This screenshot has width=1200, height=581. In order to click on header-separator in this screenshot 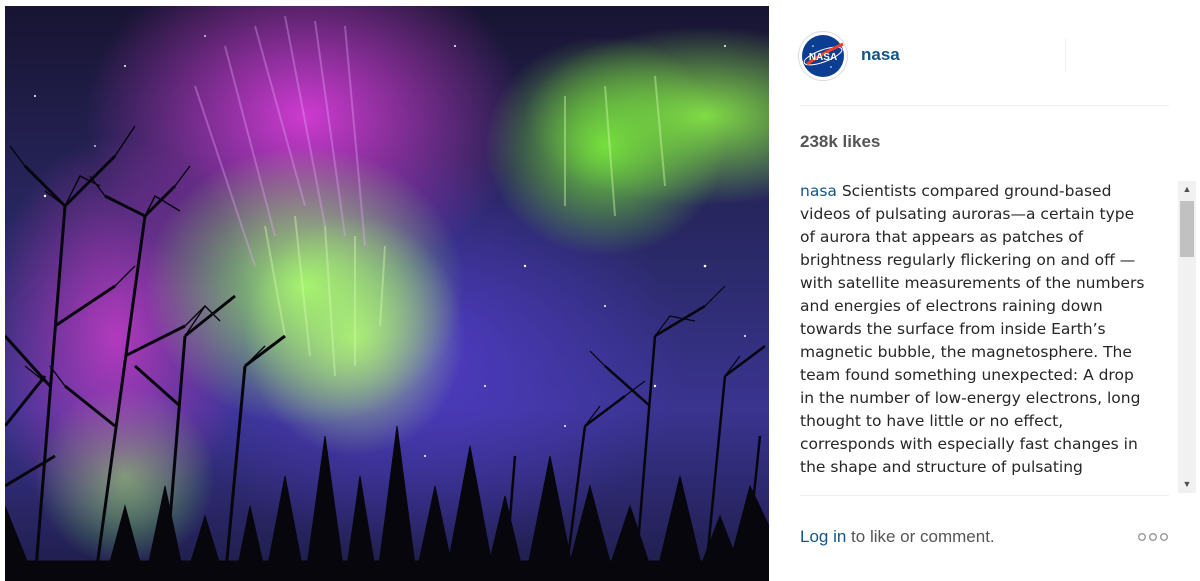, I will do `click(984, 105)`.